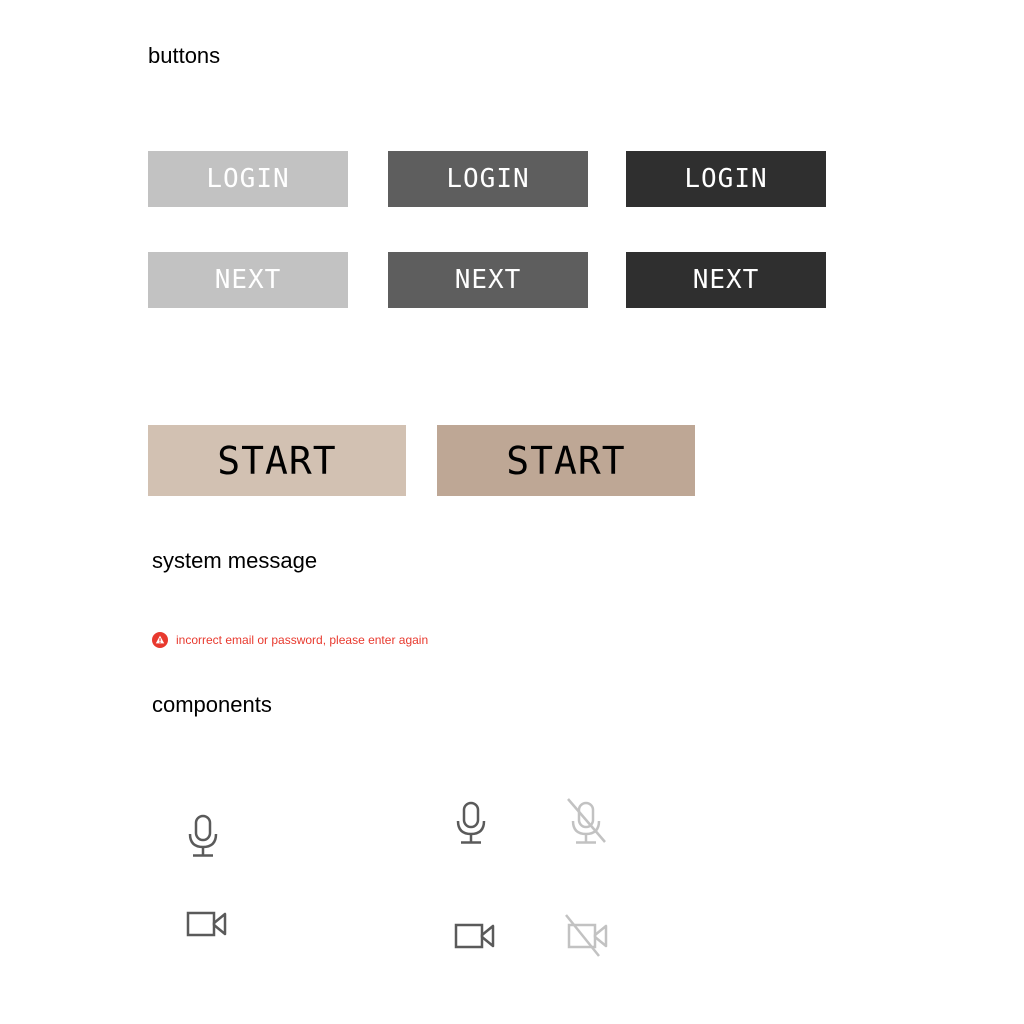 The image size is (1024, 1024). I want to click on video-camera-icon-active, so click(475, 936).